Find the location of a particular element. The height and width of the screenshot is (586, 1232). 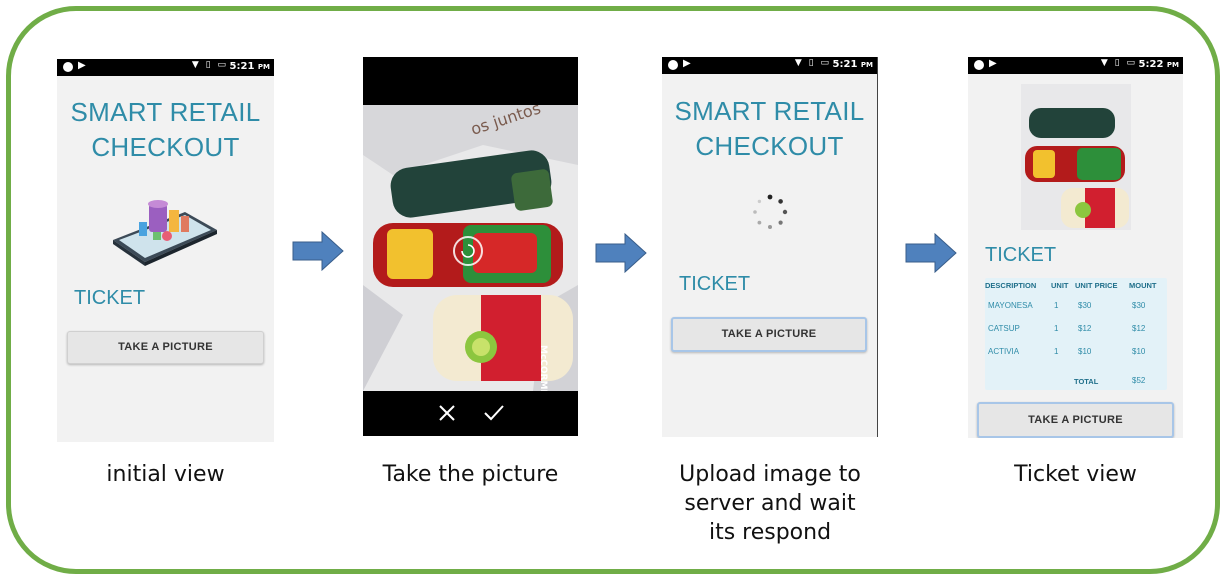

check-icon is located at coordinates (494, 413).